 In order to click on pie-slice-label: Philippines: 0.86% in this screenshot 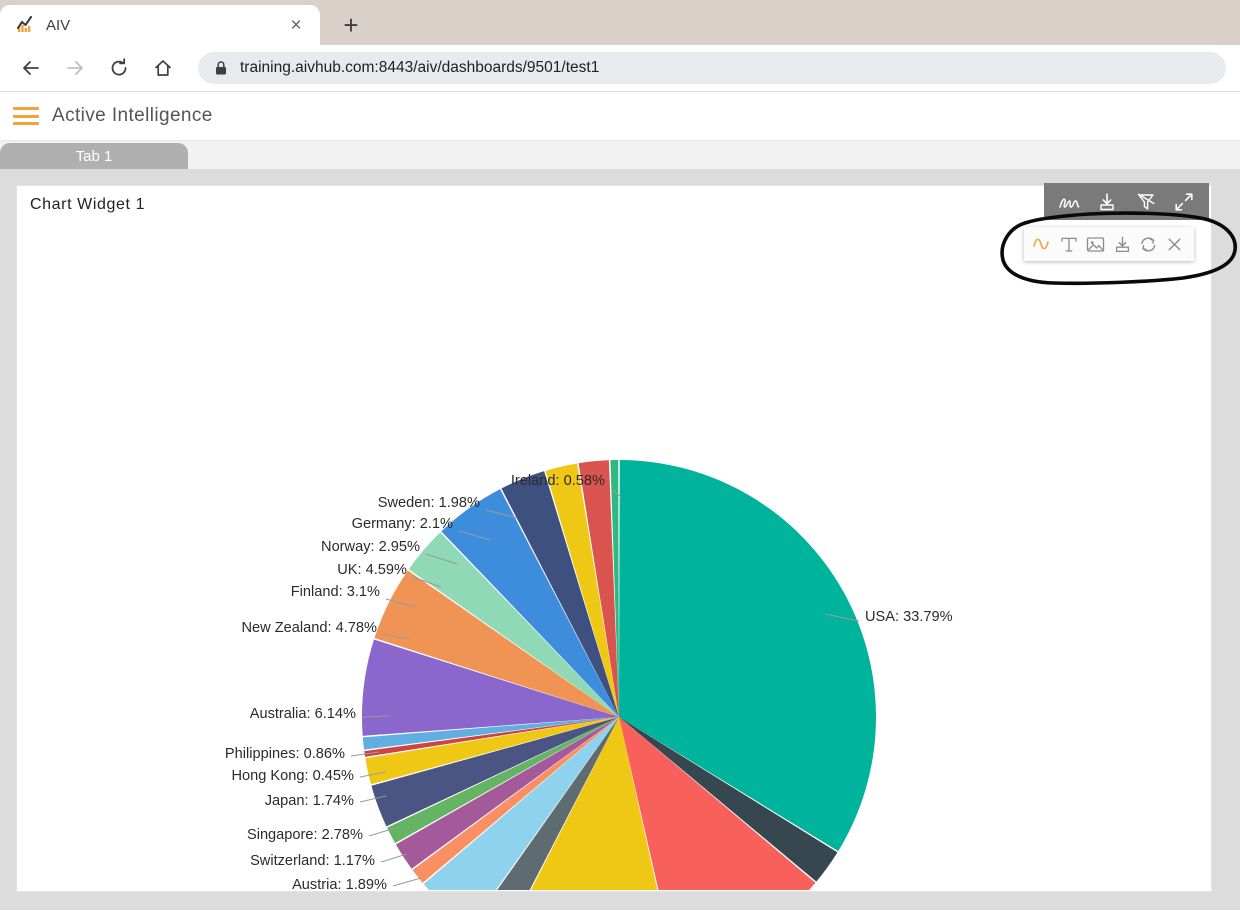, I will do `click(285, 754)`.